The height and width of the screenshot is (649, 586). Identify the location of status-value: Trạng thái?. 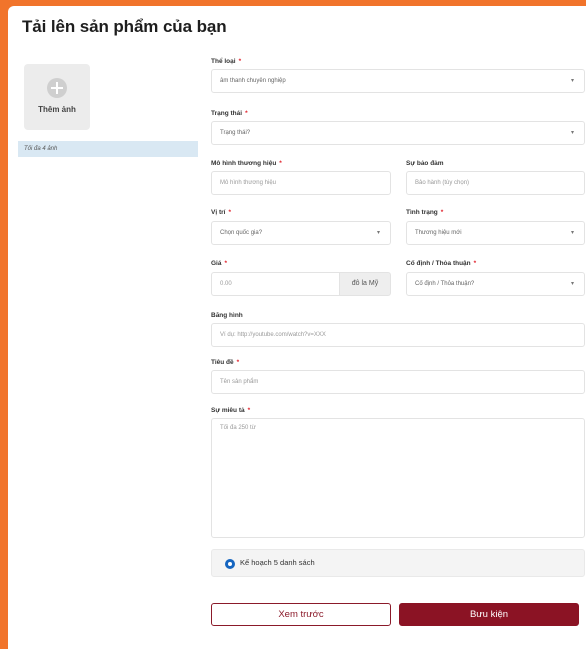
(235, 133).